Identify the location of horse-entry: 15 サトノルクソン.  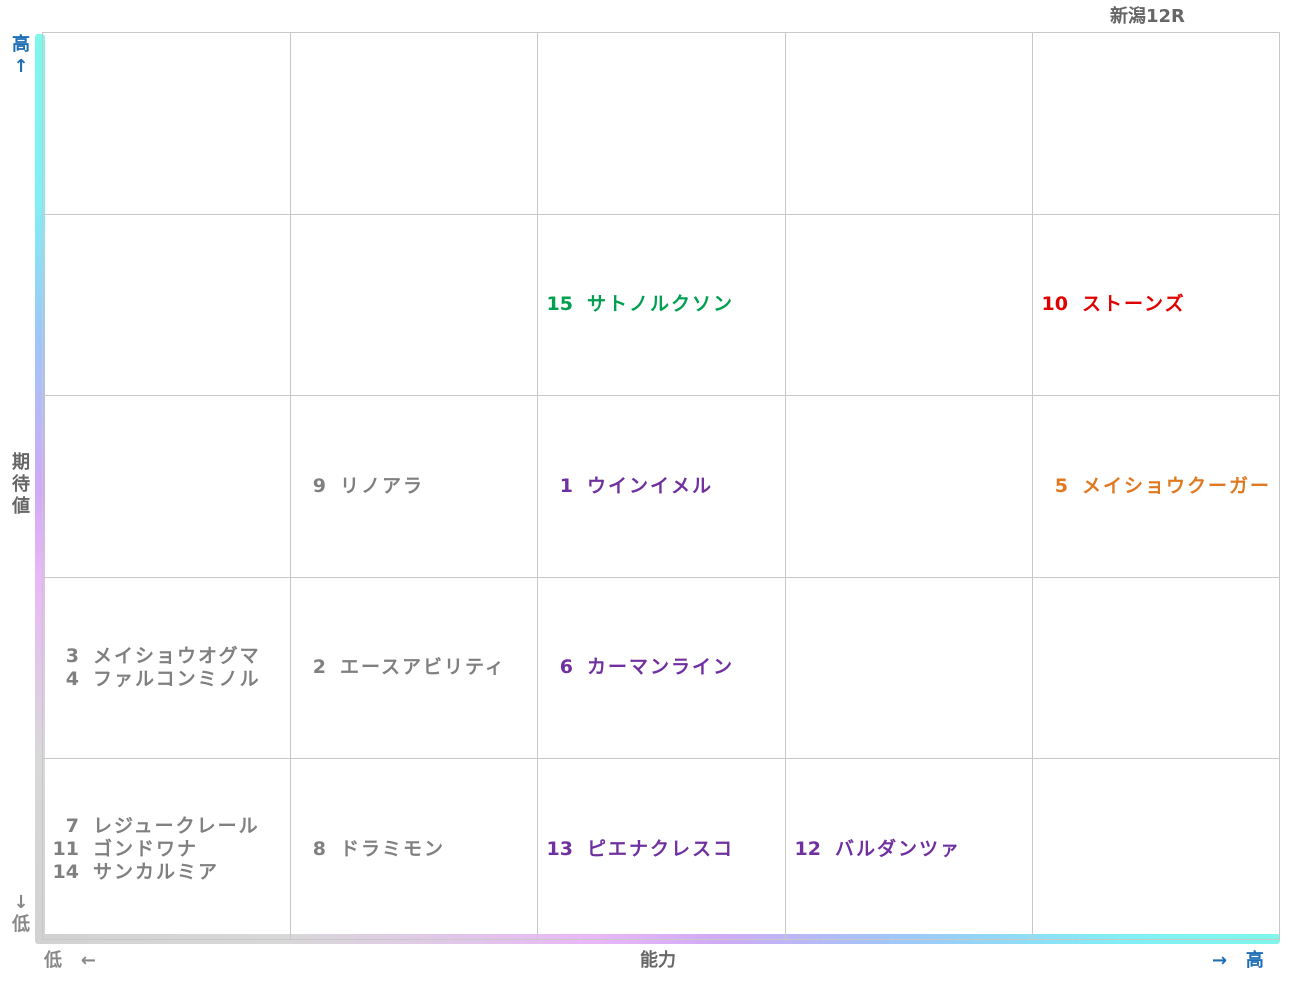
(638, 304).